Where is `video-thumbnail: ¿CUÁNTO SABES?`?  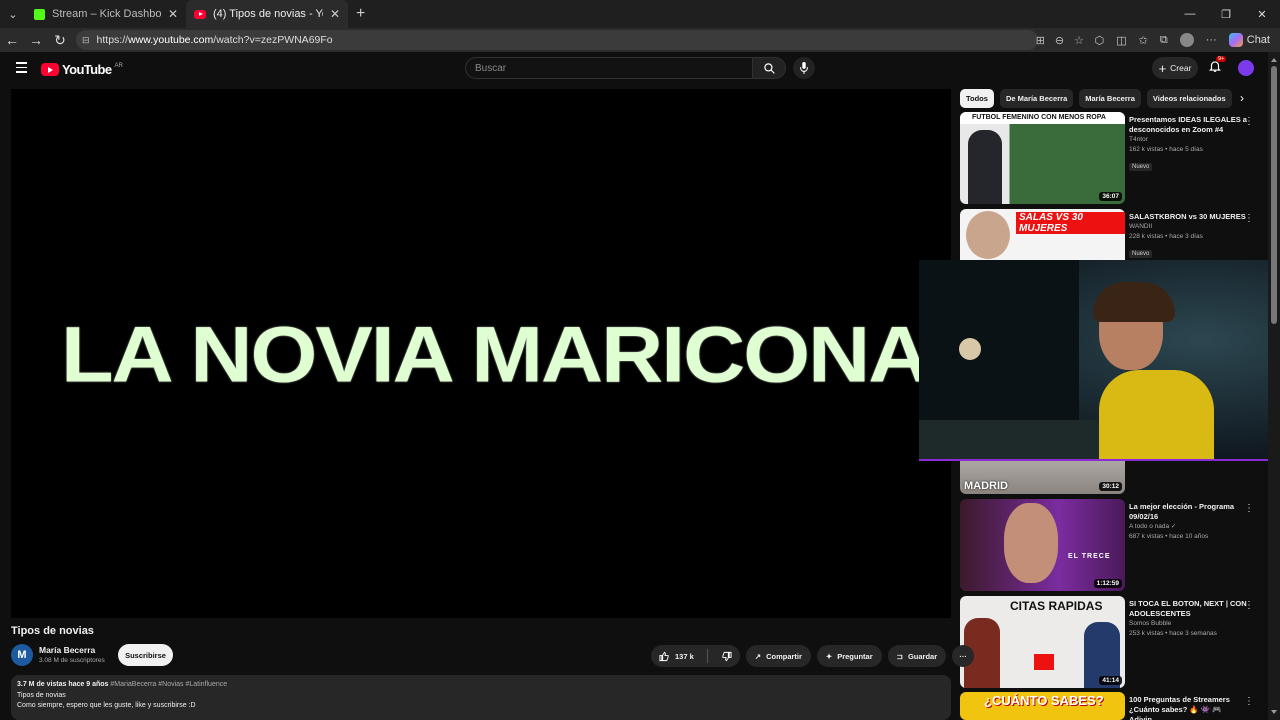 video-thumbnail: ¿CUÁNTO SABES? is located at coordinates (1042, 706).